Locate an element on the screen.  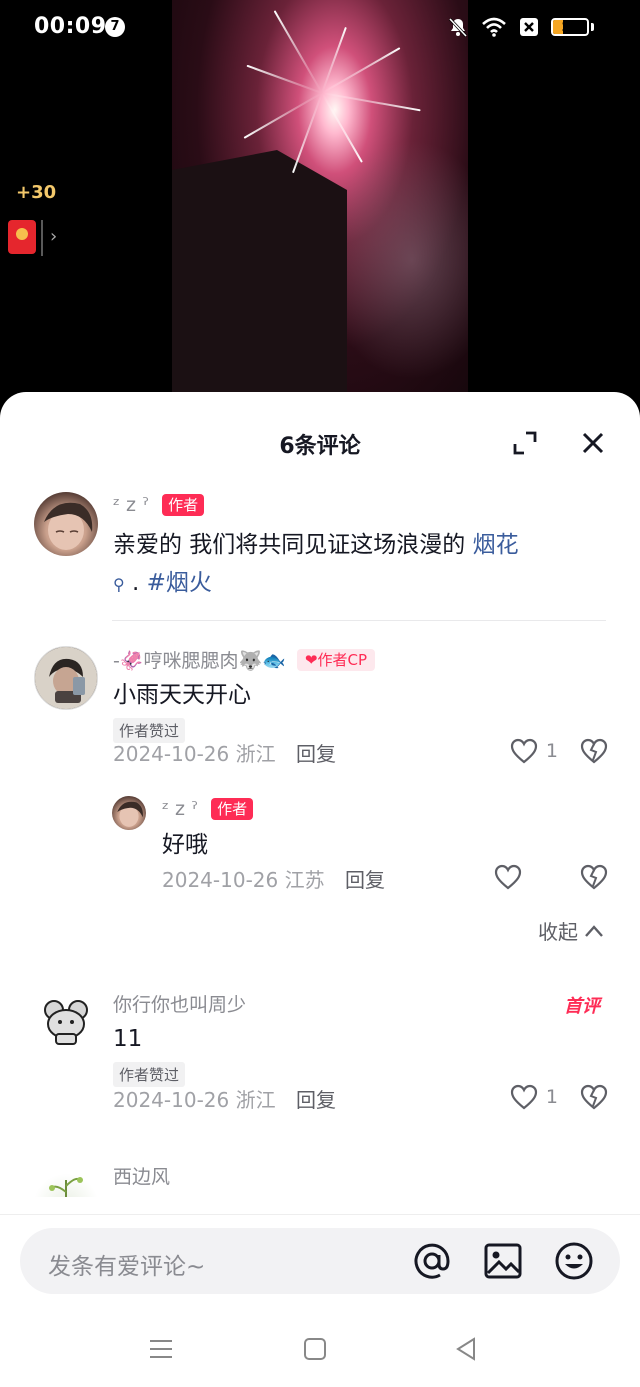
bell-muted-icon is located at coordinates (458, 27).